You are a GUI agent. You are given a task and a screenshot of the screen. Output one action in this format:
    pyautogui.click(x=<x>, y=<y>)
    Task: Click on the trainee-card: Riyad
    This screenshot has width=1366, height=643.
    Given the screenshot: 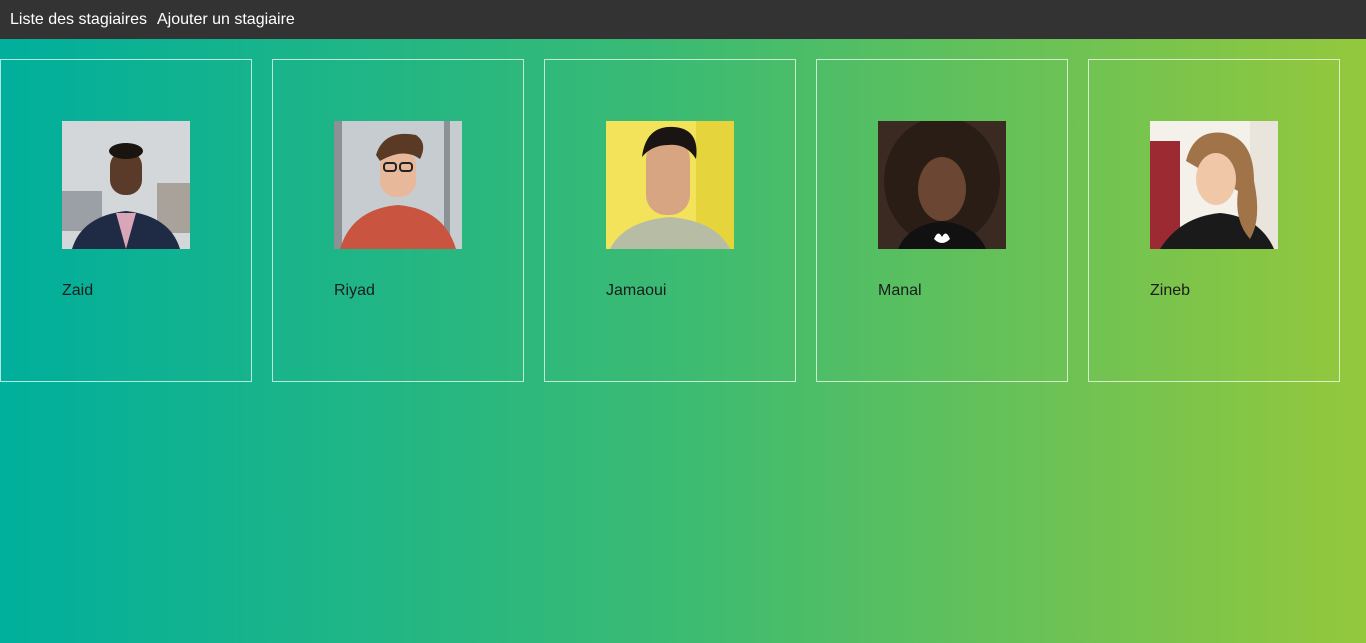 What is the action you would take?
    pyautogui.click(x=398, y=220)
    